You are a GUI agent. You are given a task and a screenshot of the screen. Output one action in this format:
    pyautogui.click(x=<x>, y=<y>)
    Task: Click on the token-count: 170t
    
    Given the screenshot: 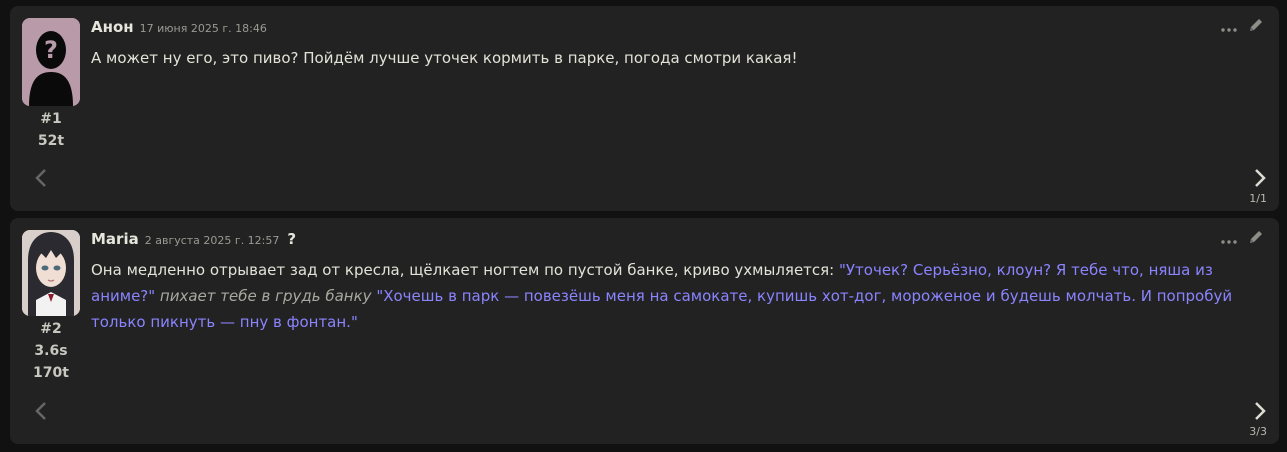 What is the action you would take?
    pyautogui.click(x=51, y=373)
    